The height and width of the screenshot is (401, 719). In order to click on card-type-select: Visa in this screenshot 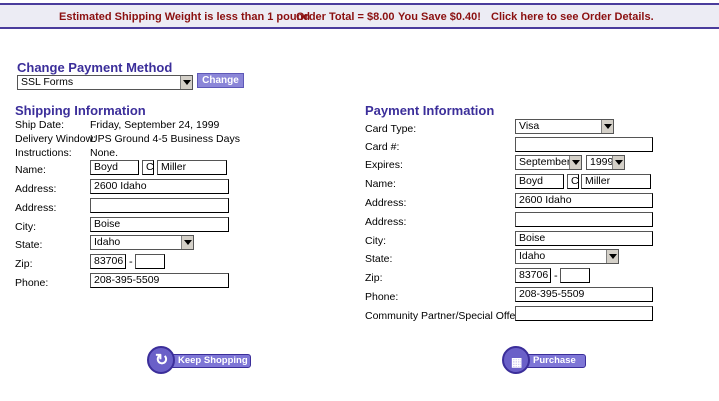, I will do `click(564, 126)`.